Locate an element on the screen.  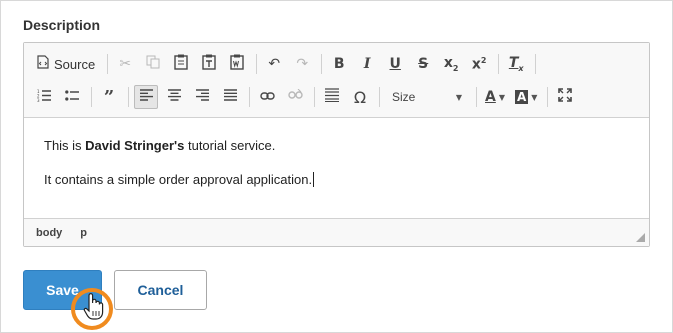
align-left-button is located at coordinates (146, 97).